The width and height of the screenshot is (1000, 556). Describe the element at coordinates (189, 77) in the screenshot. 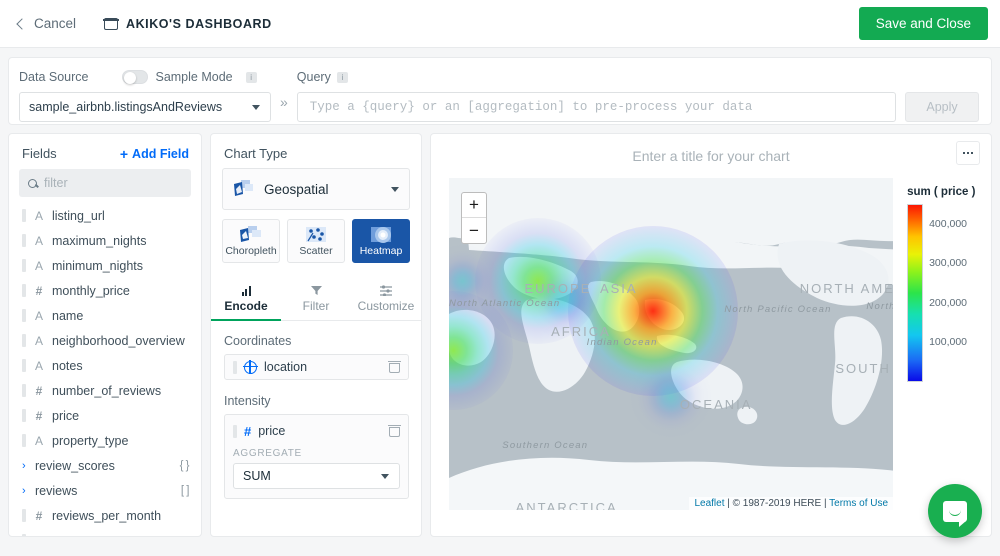

I see `sample-mode-group: Sample Mode i` at that location.